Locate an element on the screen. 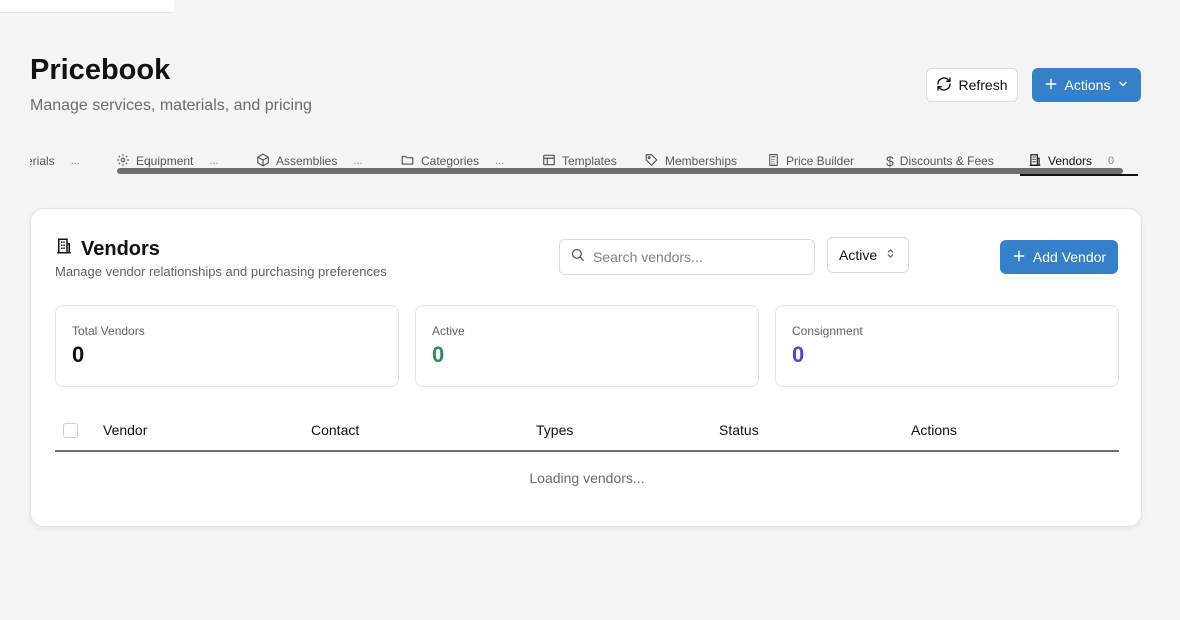 Image resolution: width=1180 pixels, height=620 pixels. tab-label: Vendors is located at coordinates (1070, 161).